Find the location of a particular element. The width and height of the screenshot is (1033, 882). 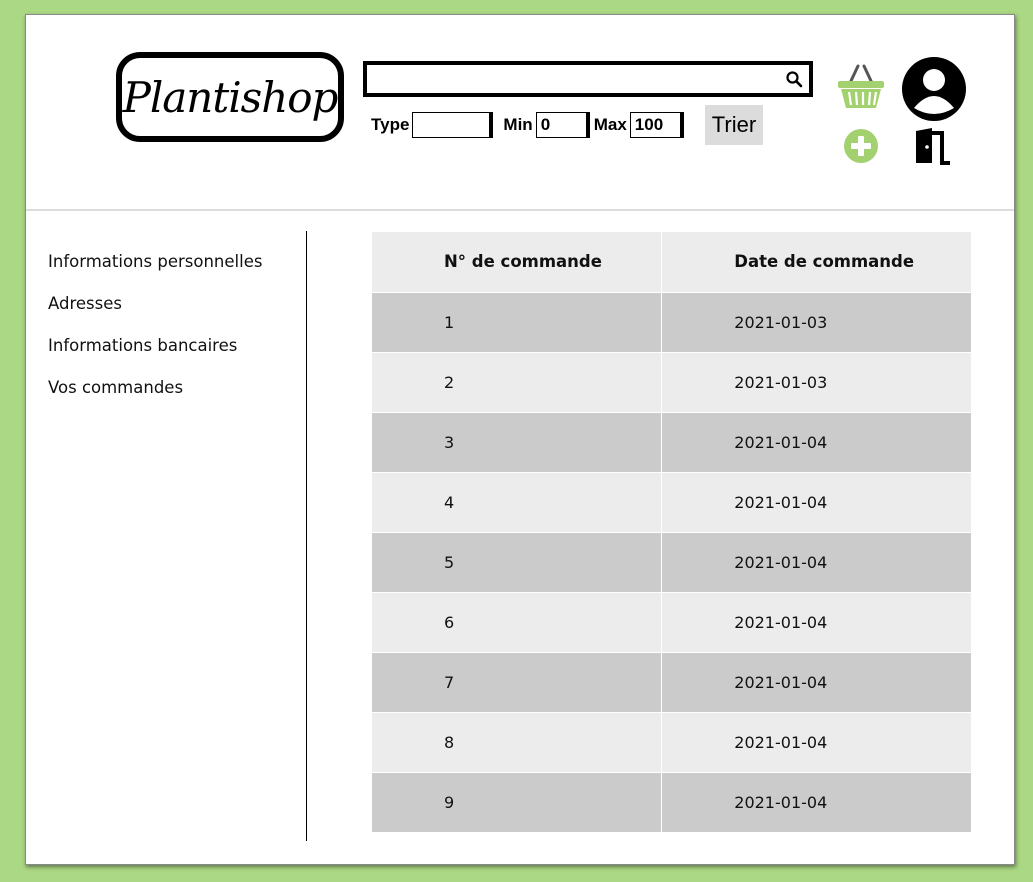

order-number-cell: 8 is located at coordinates (517, 742).